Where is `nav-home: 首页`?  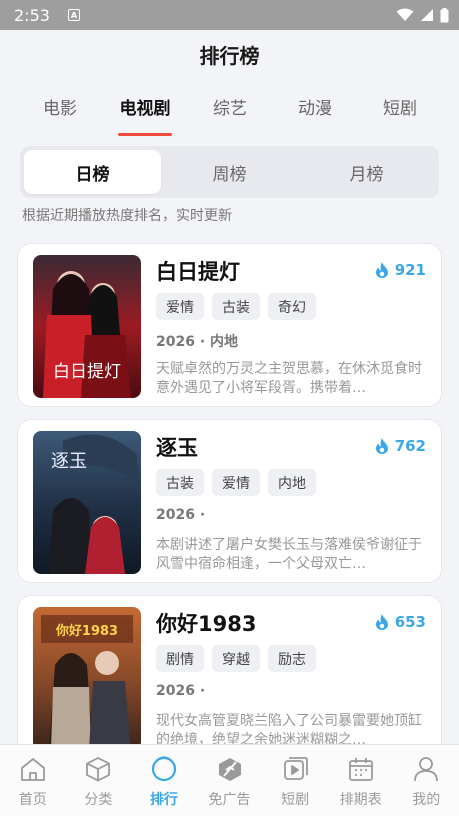
nav-home: 首页 is located at coordinates (33, 780).